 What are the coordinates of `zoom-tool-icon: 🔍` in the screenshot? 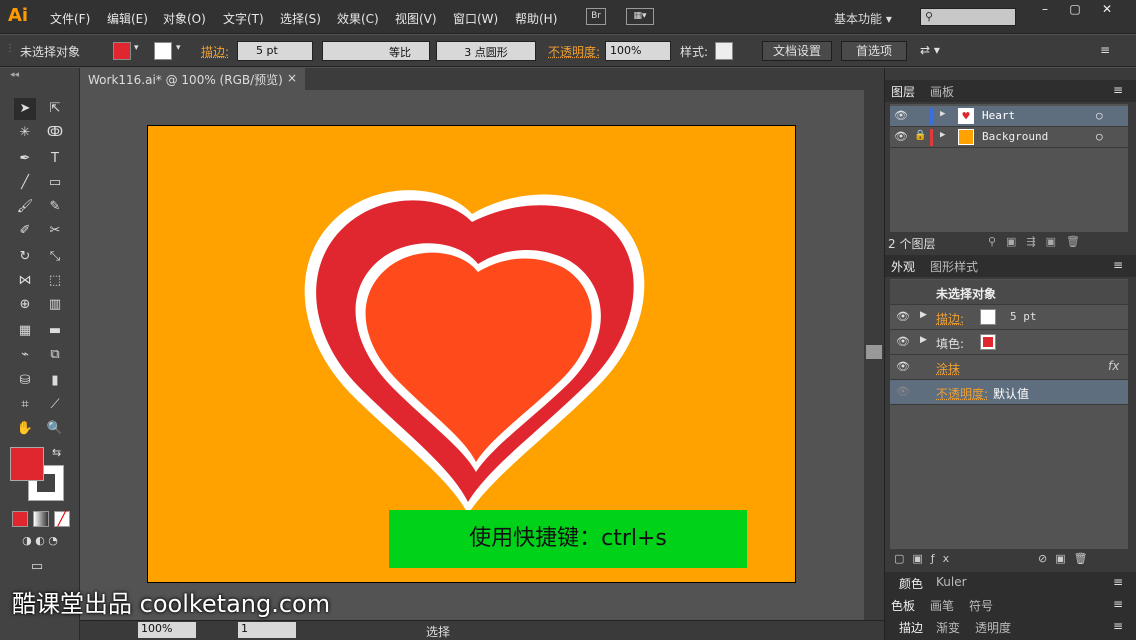 It's located at (55, 429).